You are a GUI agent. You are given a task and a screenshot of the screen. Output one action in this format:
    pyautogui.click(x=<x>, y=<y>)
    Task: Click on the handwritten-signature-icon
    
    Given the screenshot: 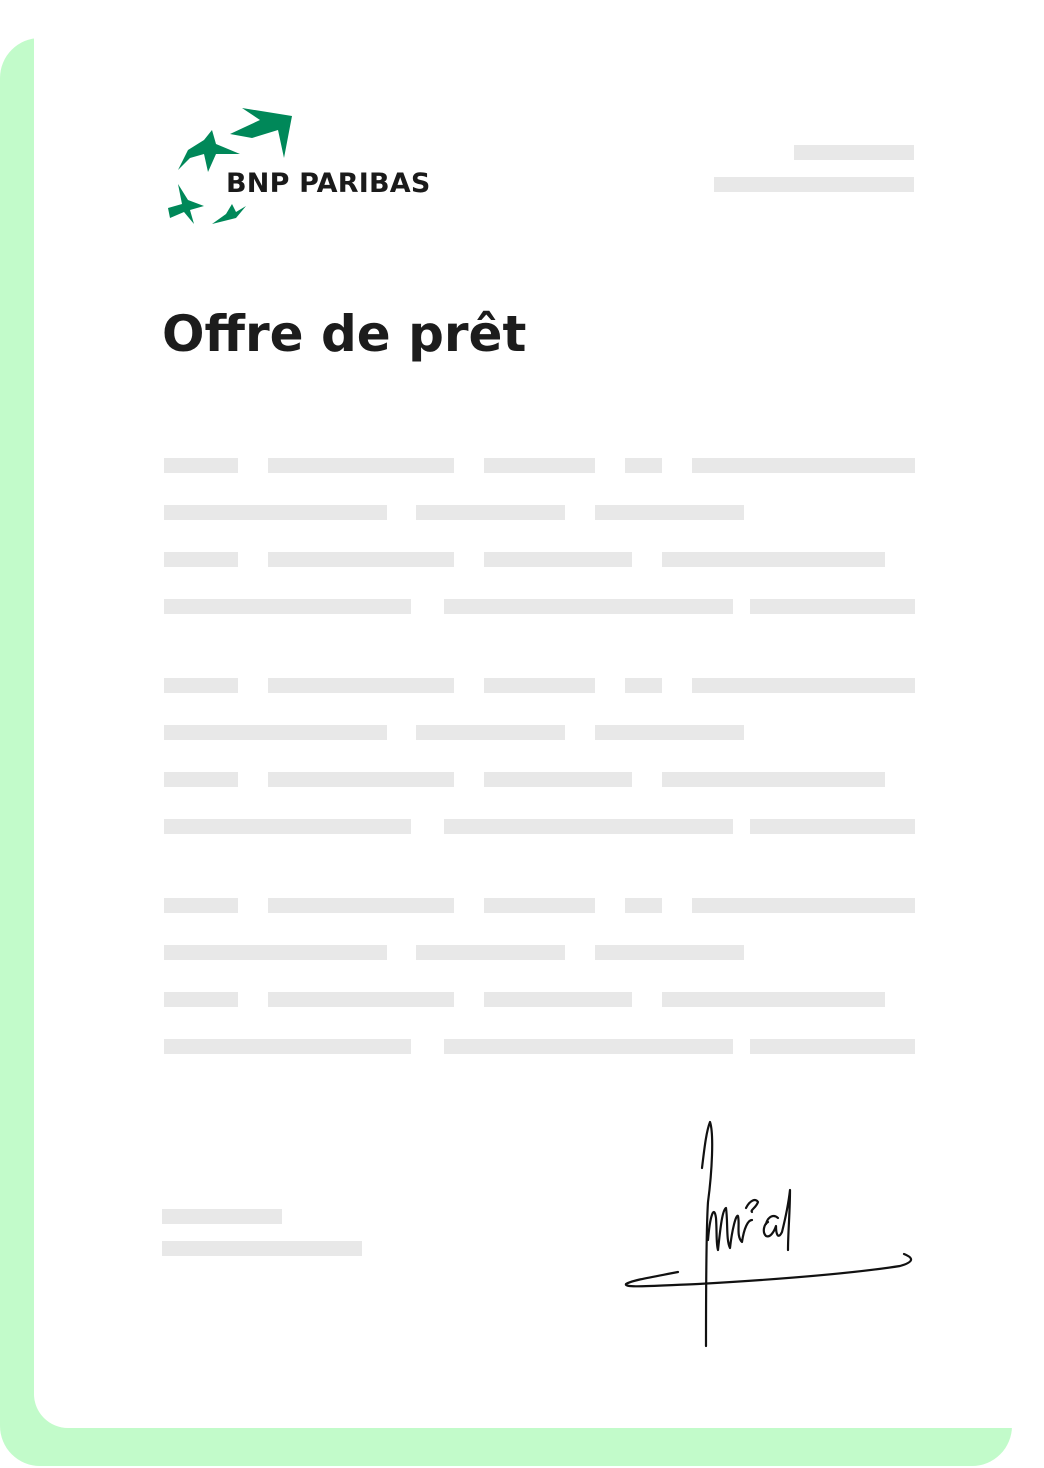 What is the action you would take?
    pyautogui.click(x=768, y=1234)
    